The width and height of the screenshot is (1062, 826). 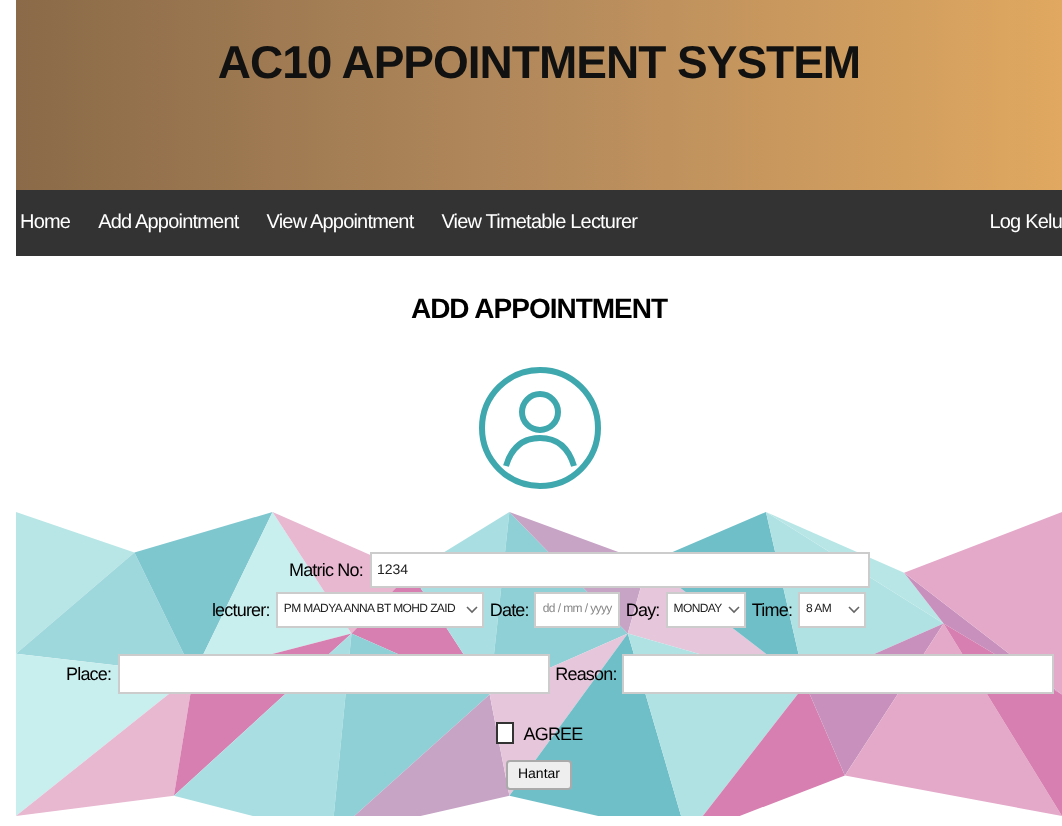 What do you see at coordinates (586, 674) in the screenshot?
I see `field-label: Reason:` at bounding box center [586, 674].